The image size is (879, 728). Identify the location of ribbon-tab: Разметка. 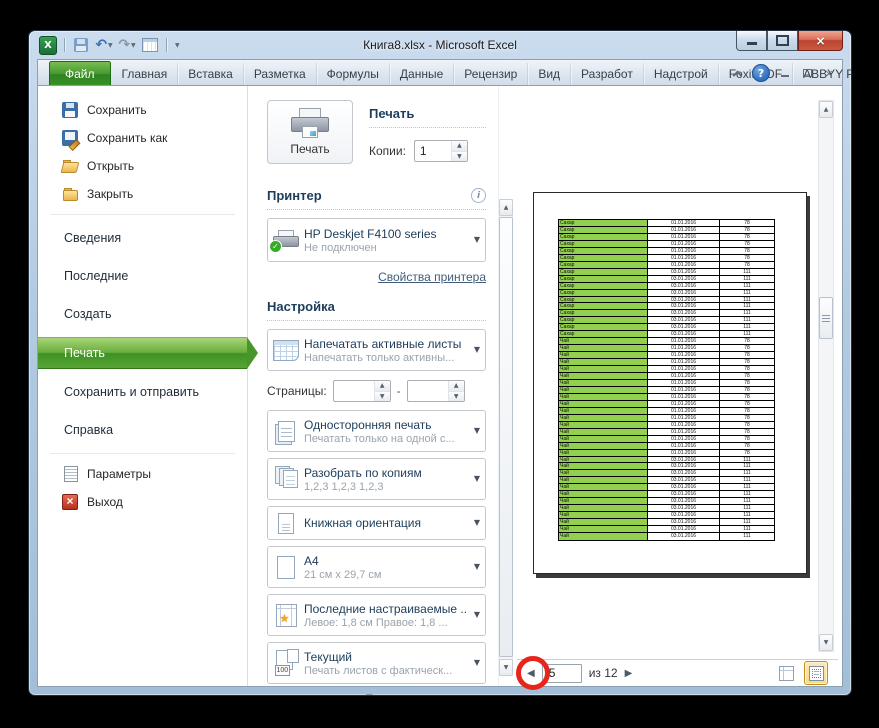
(280, 74).